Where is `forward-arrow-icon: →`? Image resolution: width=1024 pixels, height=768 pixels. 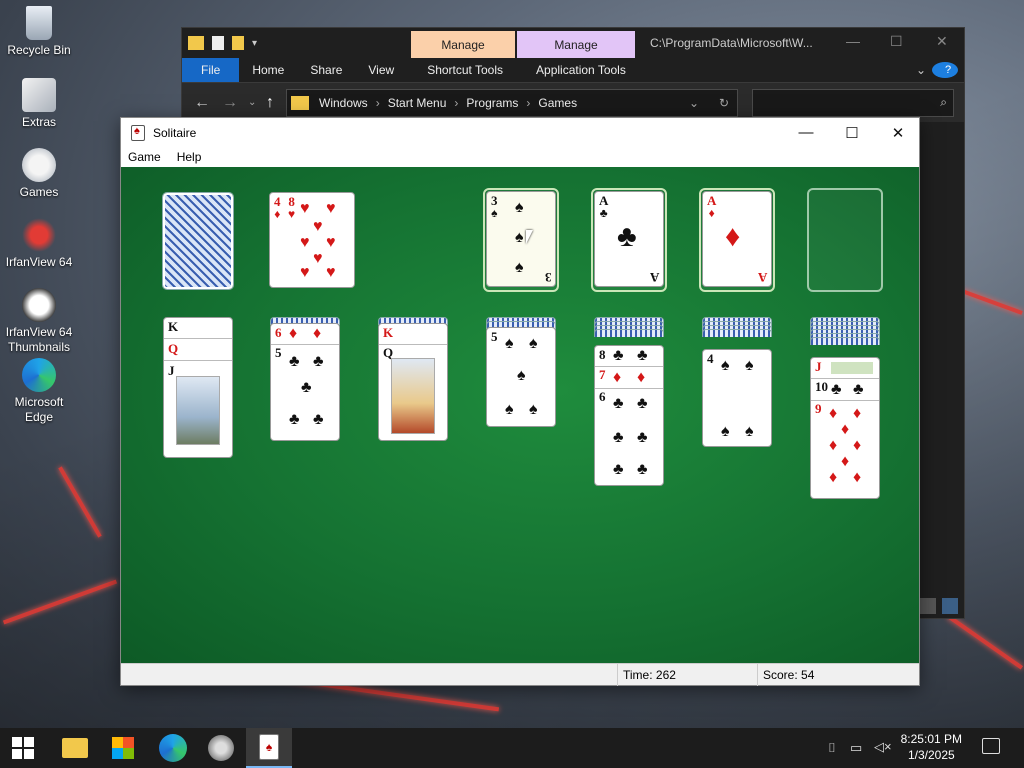
forward-arrow-icon: → is located at coordinates (230, 103).